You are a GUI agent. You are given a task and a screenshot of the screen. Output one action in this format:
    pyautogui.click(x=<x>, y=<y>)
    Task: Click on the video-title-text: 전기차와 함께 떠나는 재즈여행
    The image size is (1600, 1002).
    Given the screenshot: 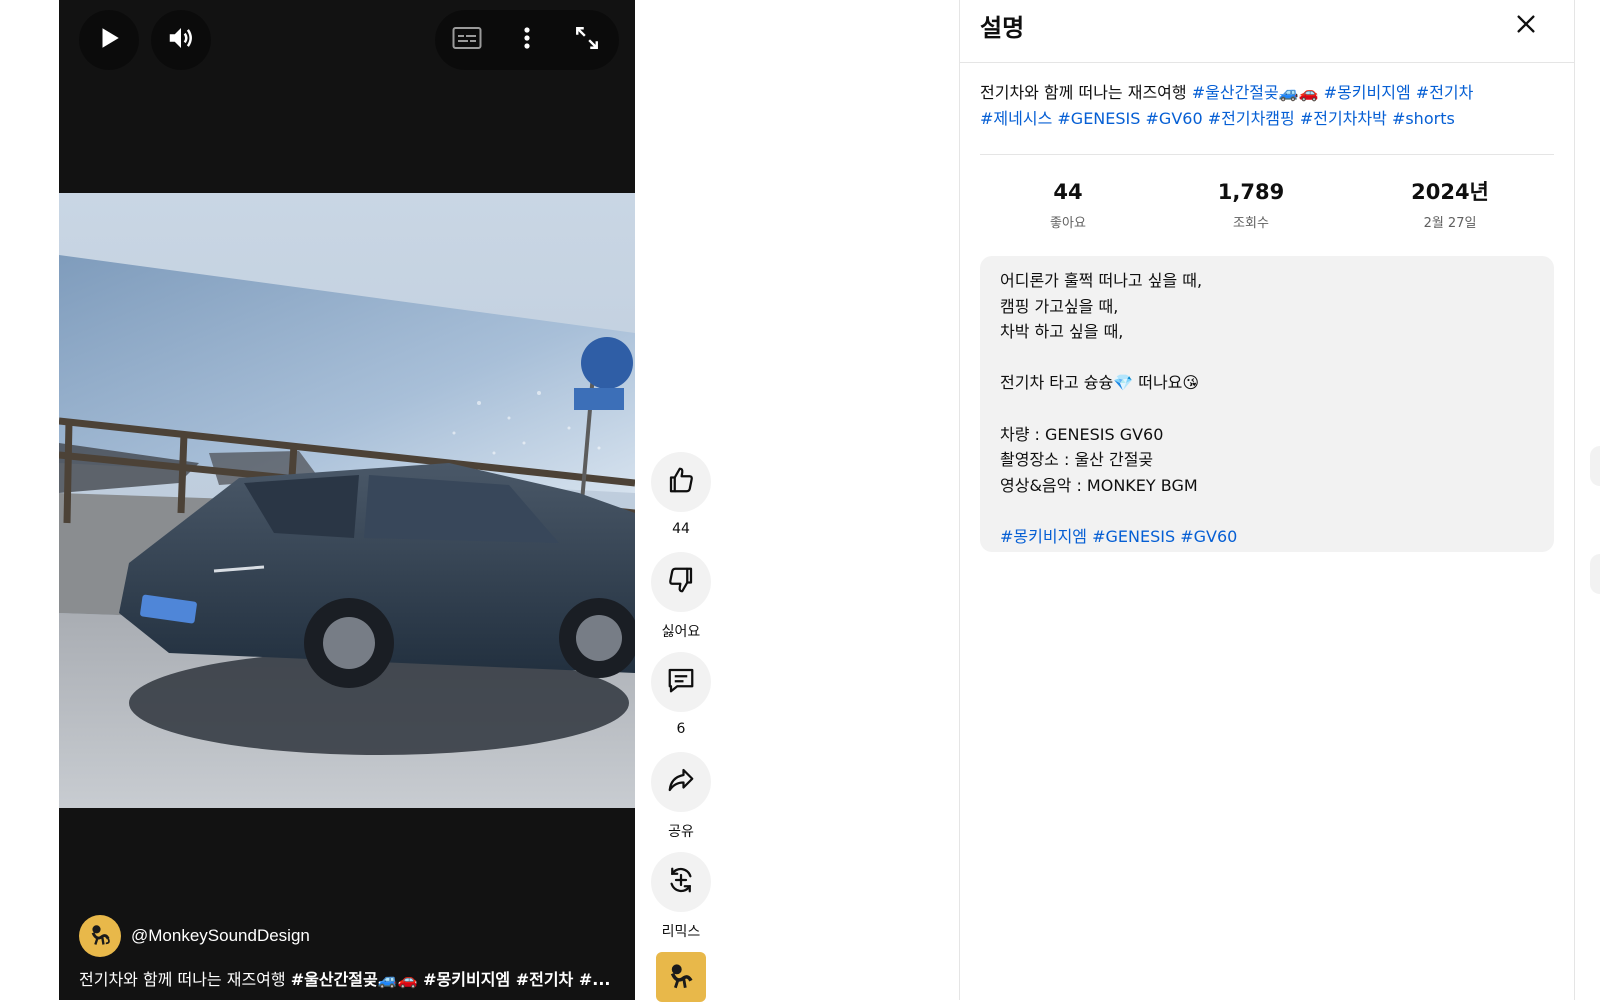 What is the action you would take?
    pyautogui.click(x=185, y=979)
    